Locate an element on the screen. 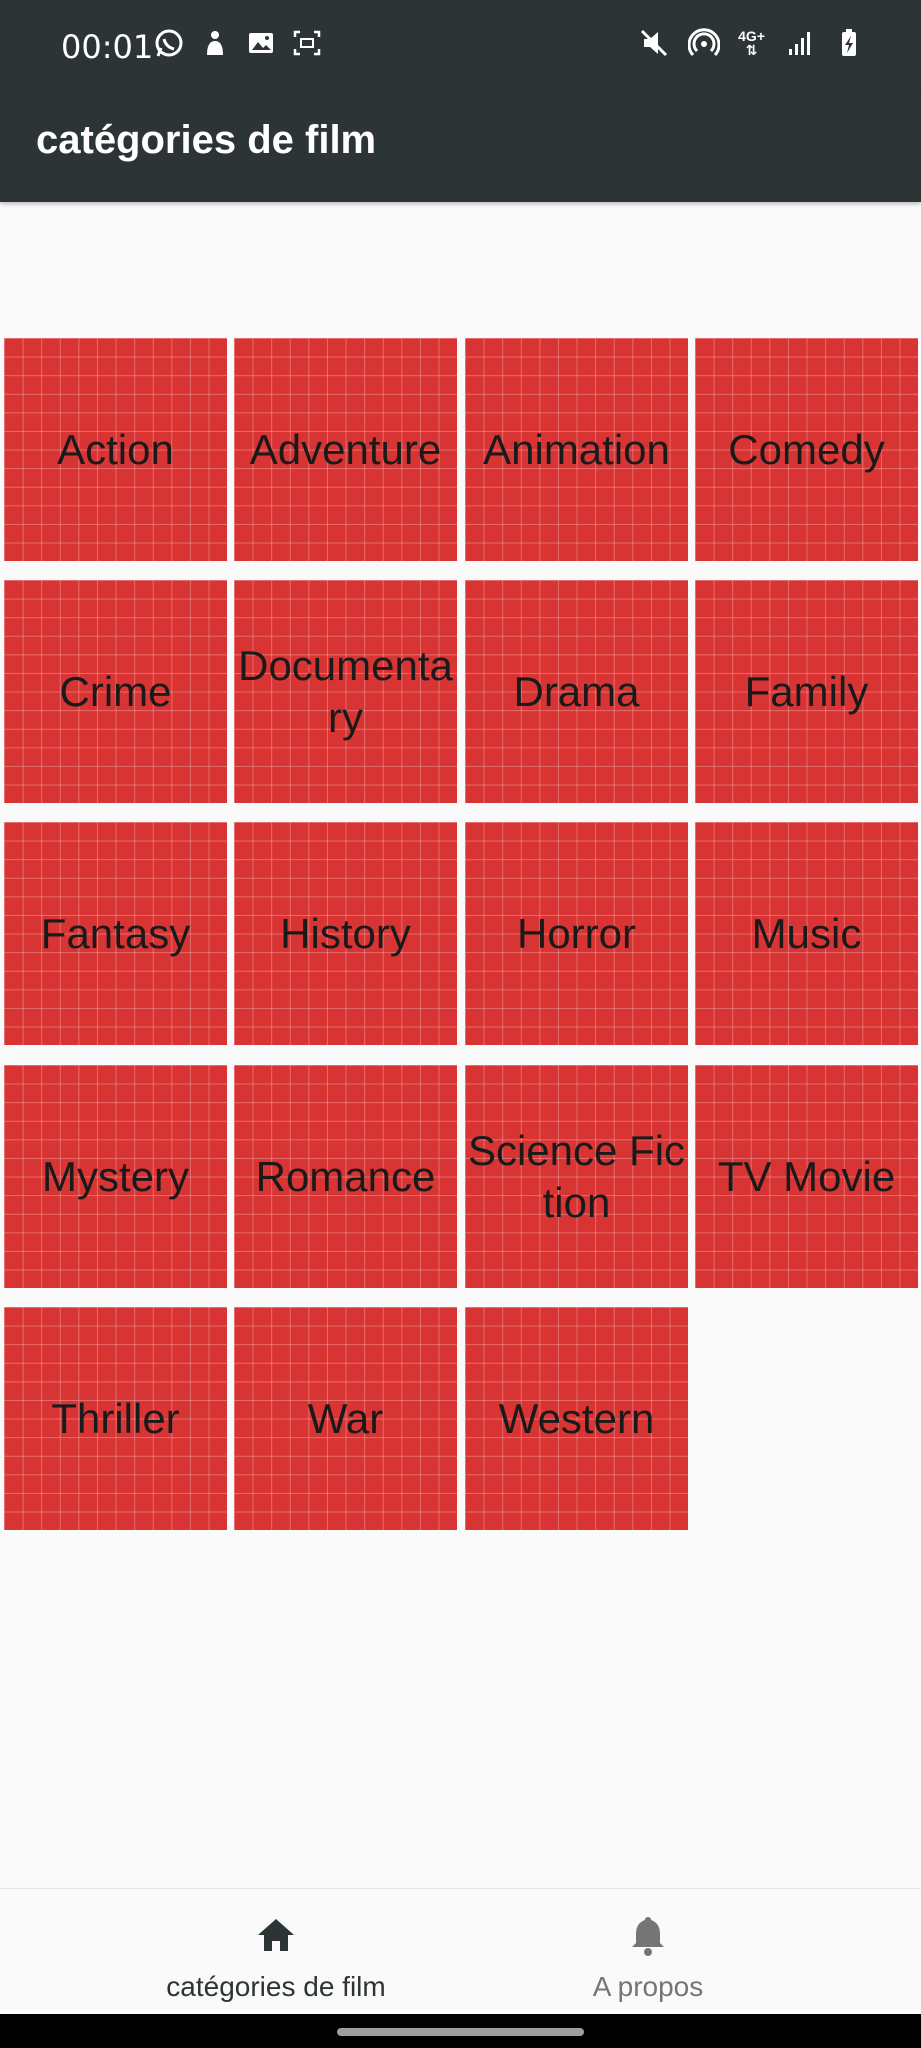 This screenshot has height=2048, width=921. category-tile: Animation is located at coordinates (576, 449).